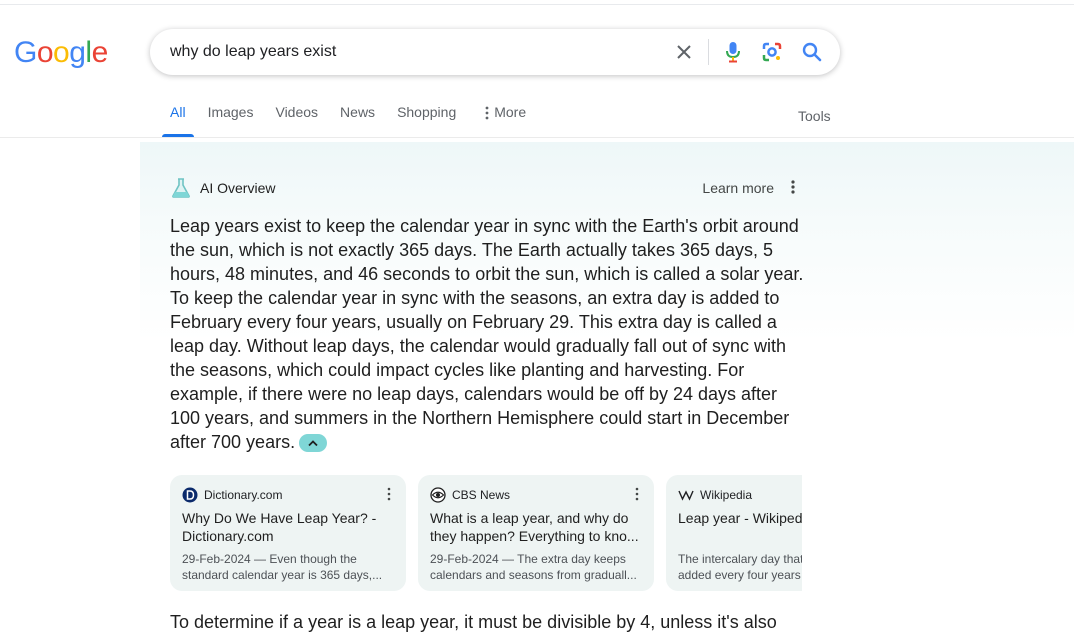 This screenshot has width=1074, height=634. I want to click on card-source: Dictionary.com, so click(288, 495).